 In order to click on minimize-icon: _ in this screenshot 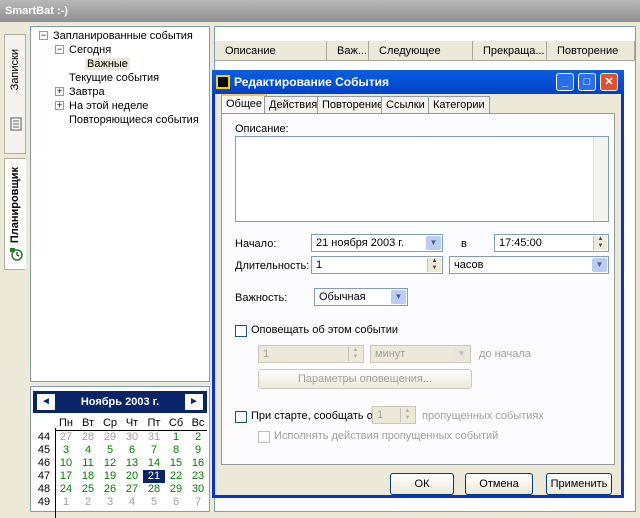, I will do `click(565, 82)`.